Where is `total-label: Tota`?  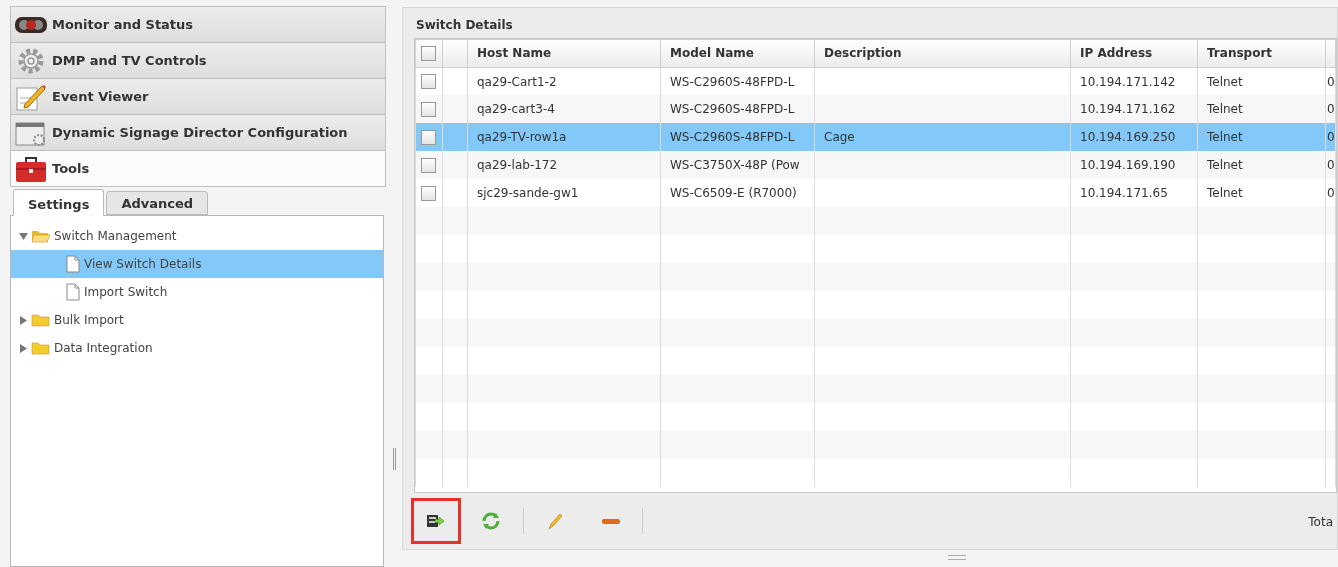
total-label: Tota is located at coordinates (1320, 522).